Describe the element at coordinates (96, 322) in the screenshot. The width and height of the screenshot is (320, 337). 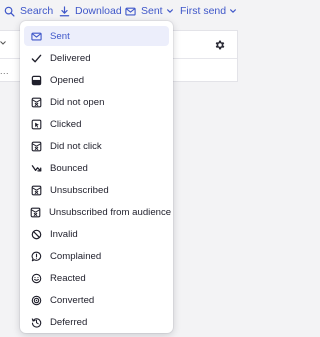
I see `menu-item-deferred: Deferred` at that location.